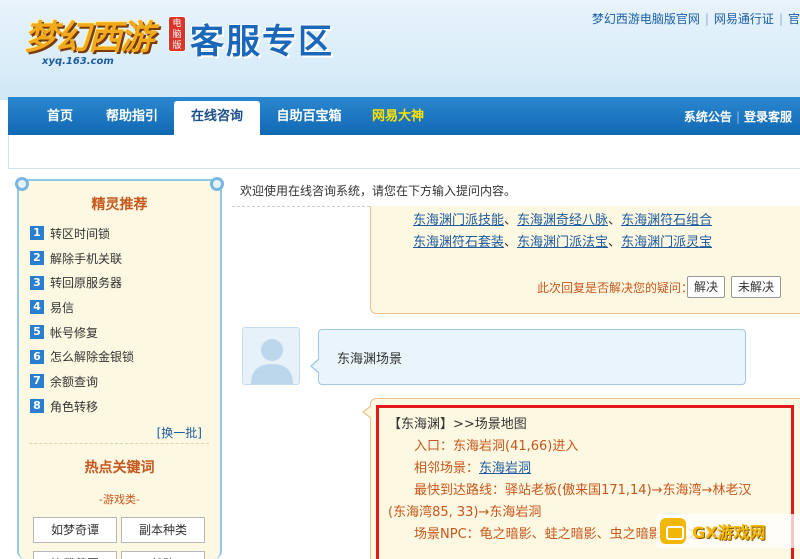  Describe the element at coordinates (262, 42) in the screenshot. I see `page-title: 客服专区` at that location.